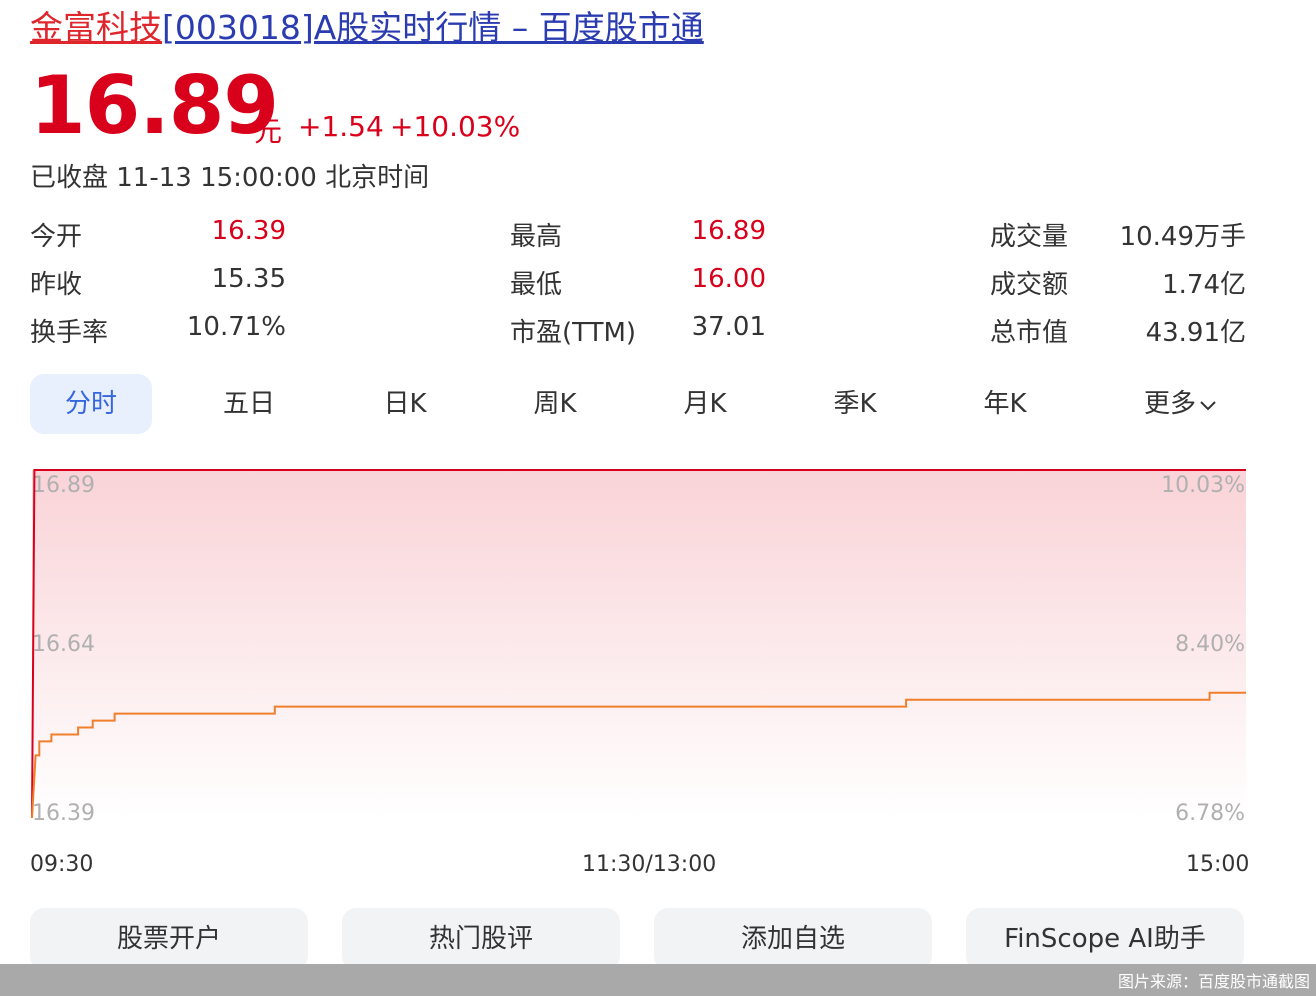 The height and width of the screenshot is (996, 1316). Describe the element at coordinates (1210, 644) in the screenshot. I see `y-right-tick-label: 8.40%` at that location.